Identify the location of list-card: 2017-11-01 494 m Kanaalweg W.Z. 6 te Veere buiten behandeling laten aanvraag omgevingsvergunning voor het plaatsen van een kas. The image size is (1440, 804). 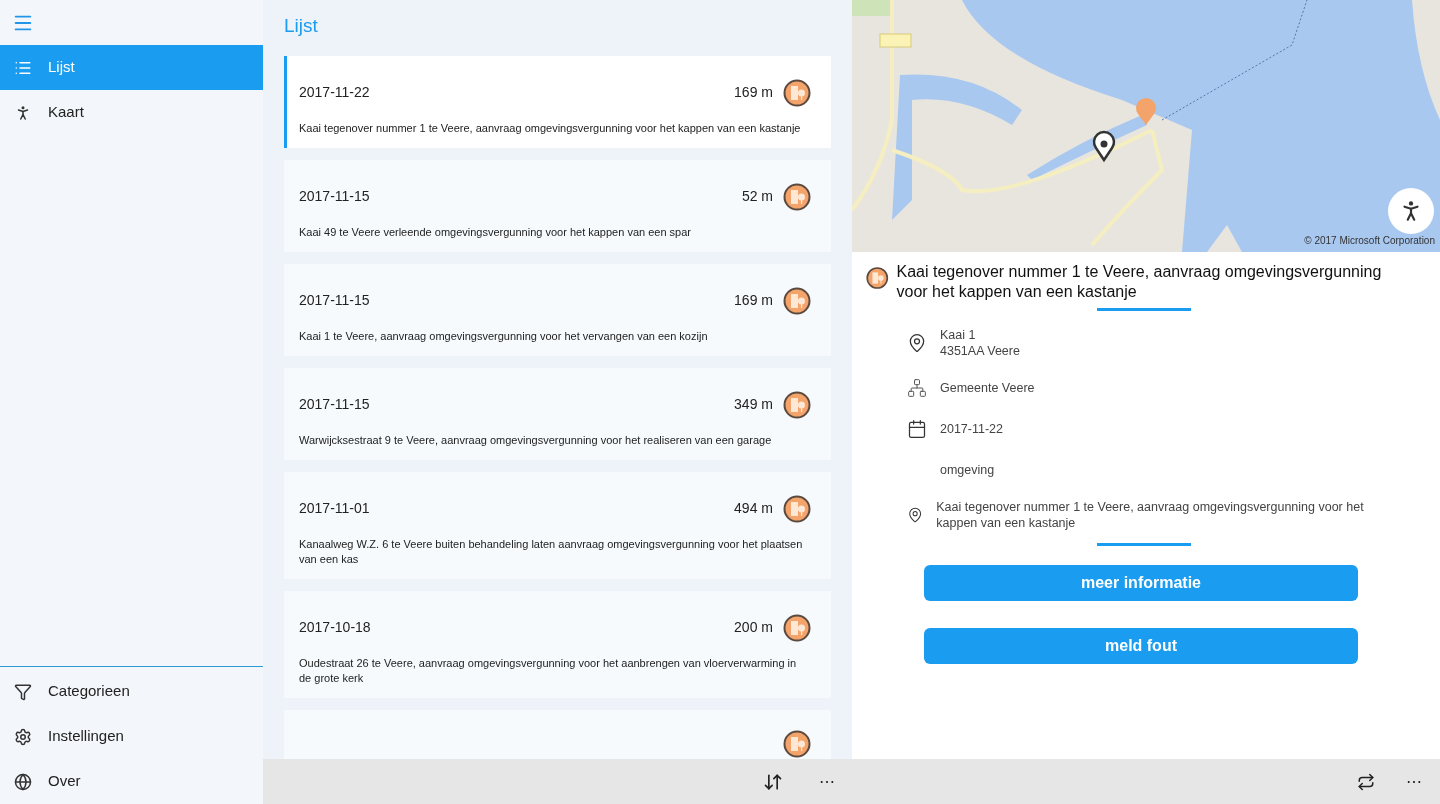
(557, 525).